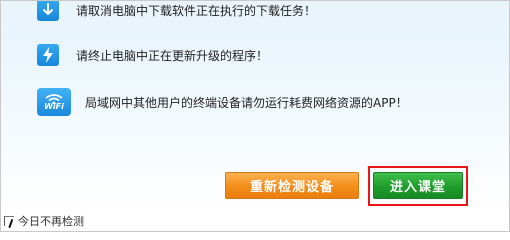  I want to click on enter-class-button: 进入课堂, so click(418, 185).